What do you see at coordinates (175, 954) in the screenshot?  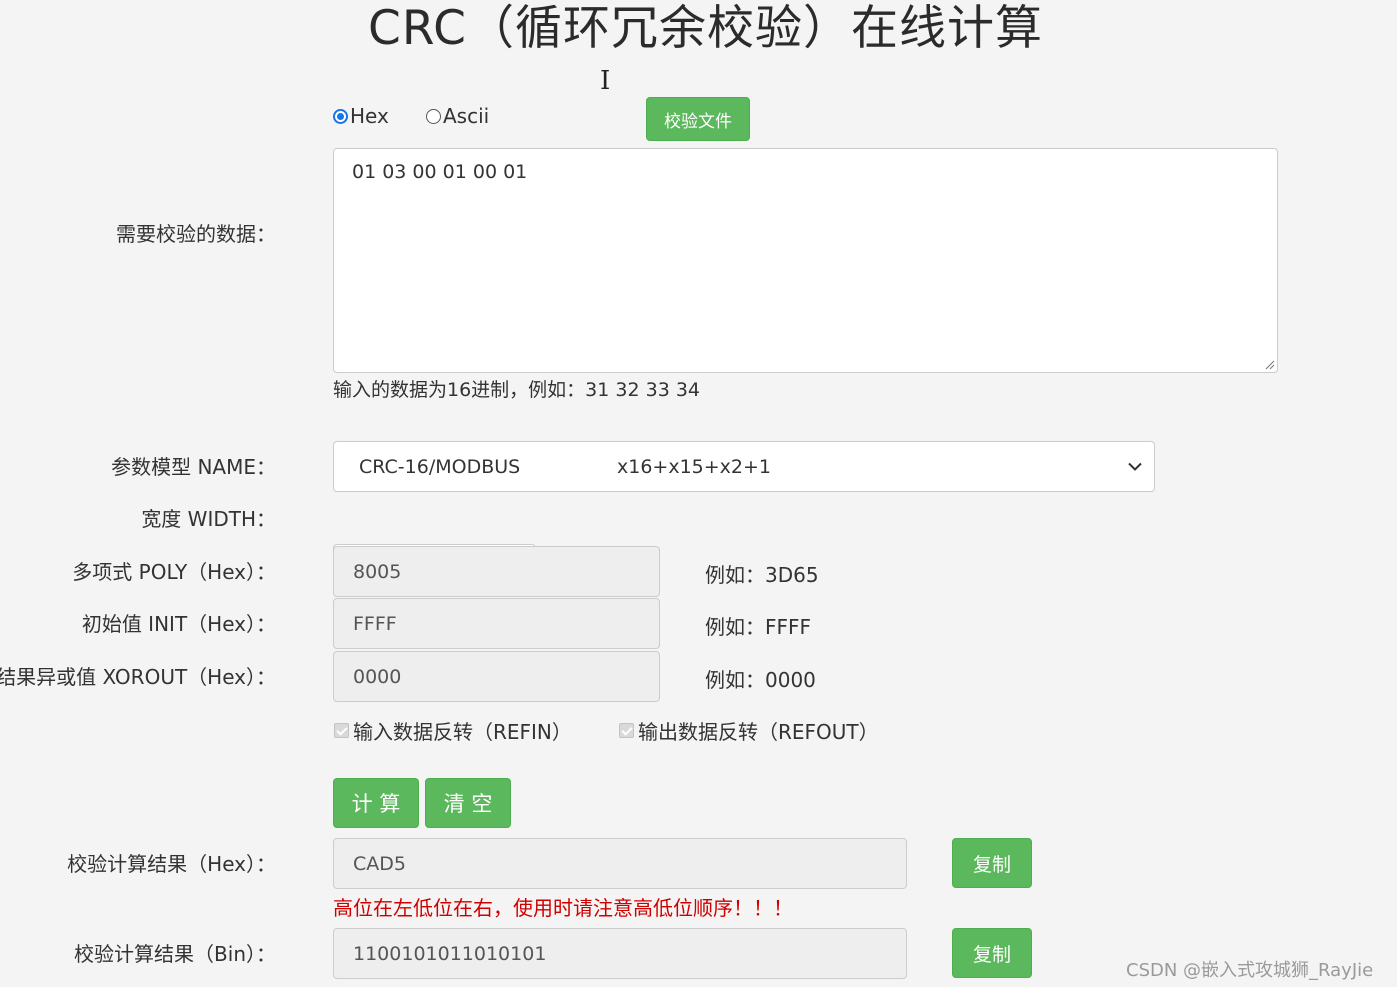 I see `result-bin-label: 校验计算结果（Bin）：` at bounding box center [175, 954].